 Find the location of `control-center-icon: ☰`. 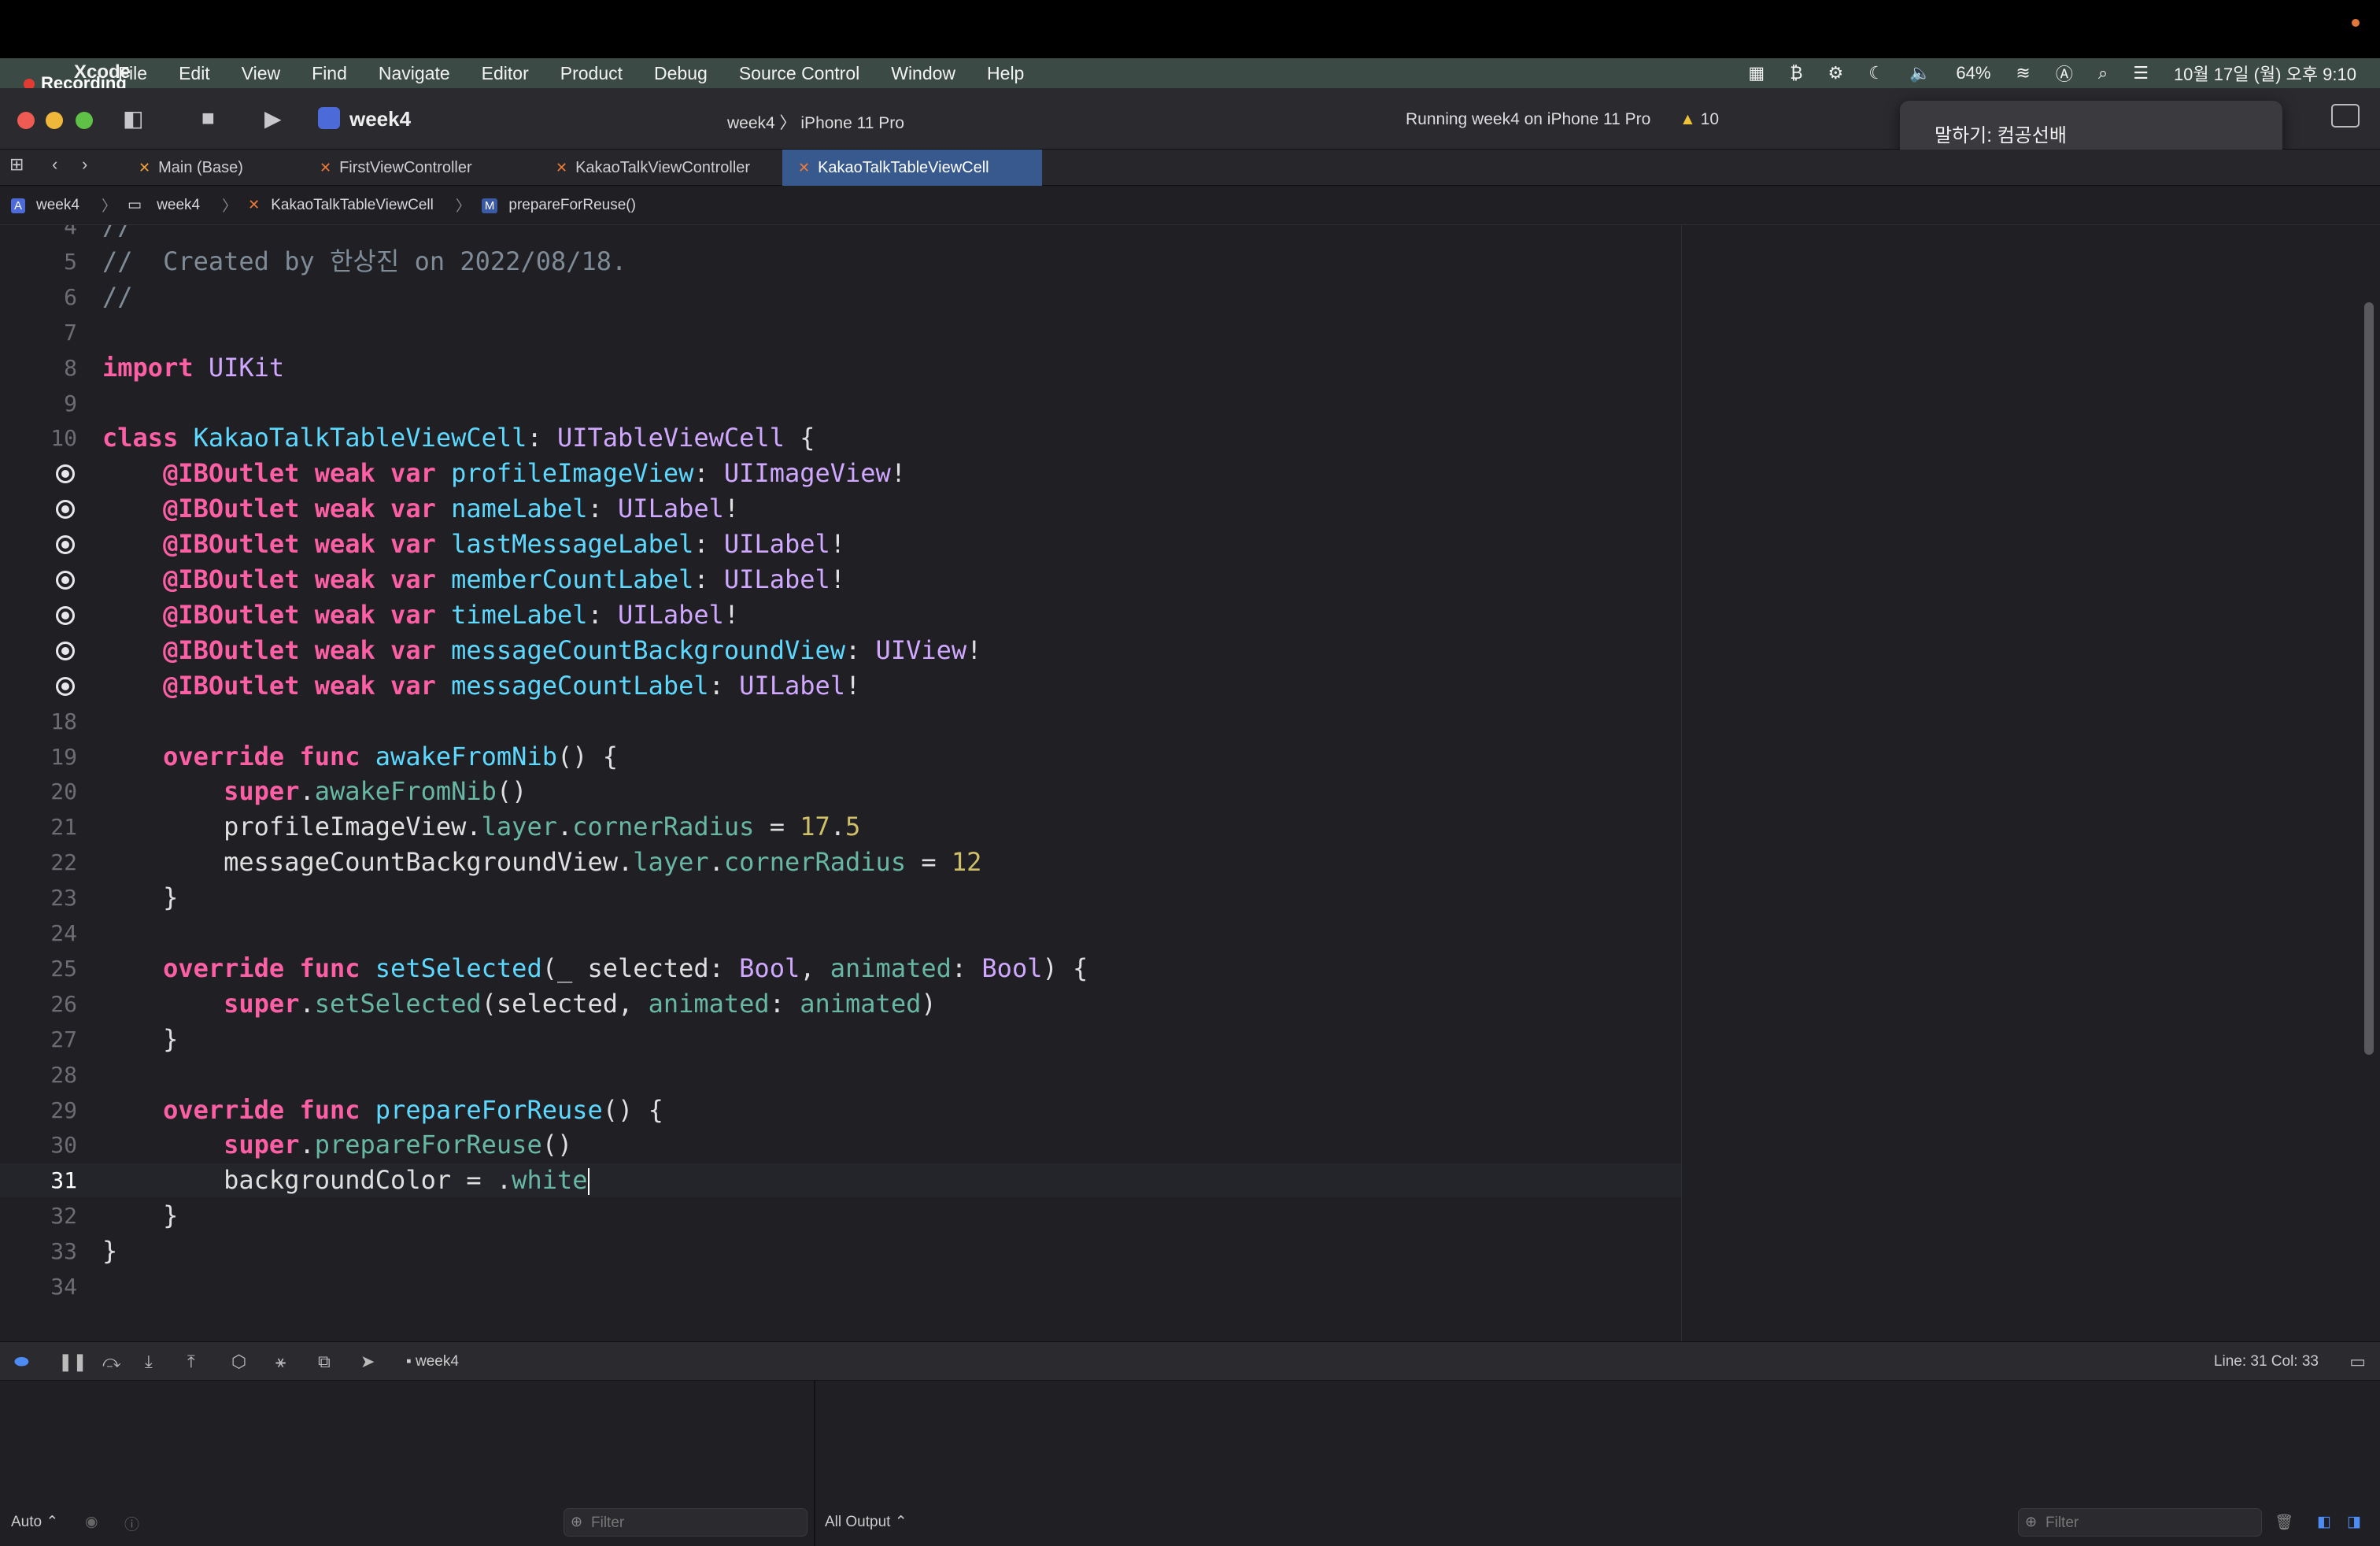

control-center-icon: ☰ is located at coordinates (2141, 73).